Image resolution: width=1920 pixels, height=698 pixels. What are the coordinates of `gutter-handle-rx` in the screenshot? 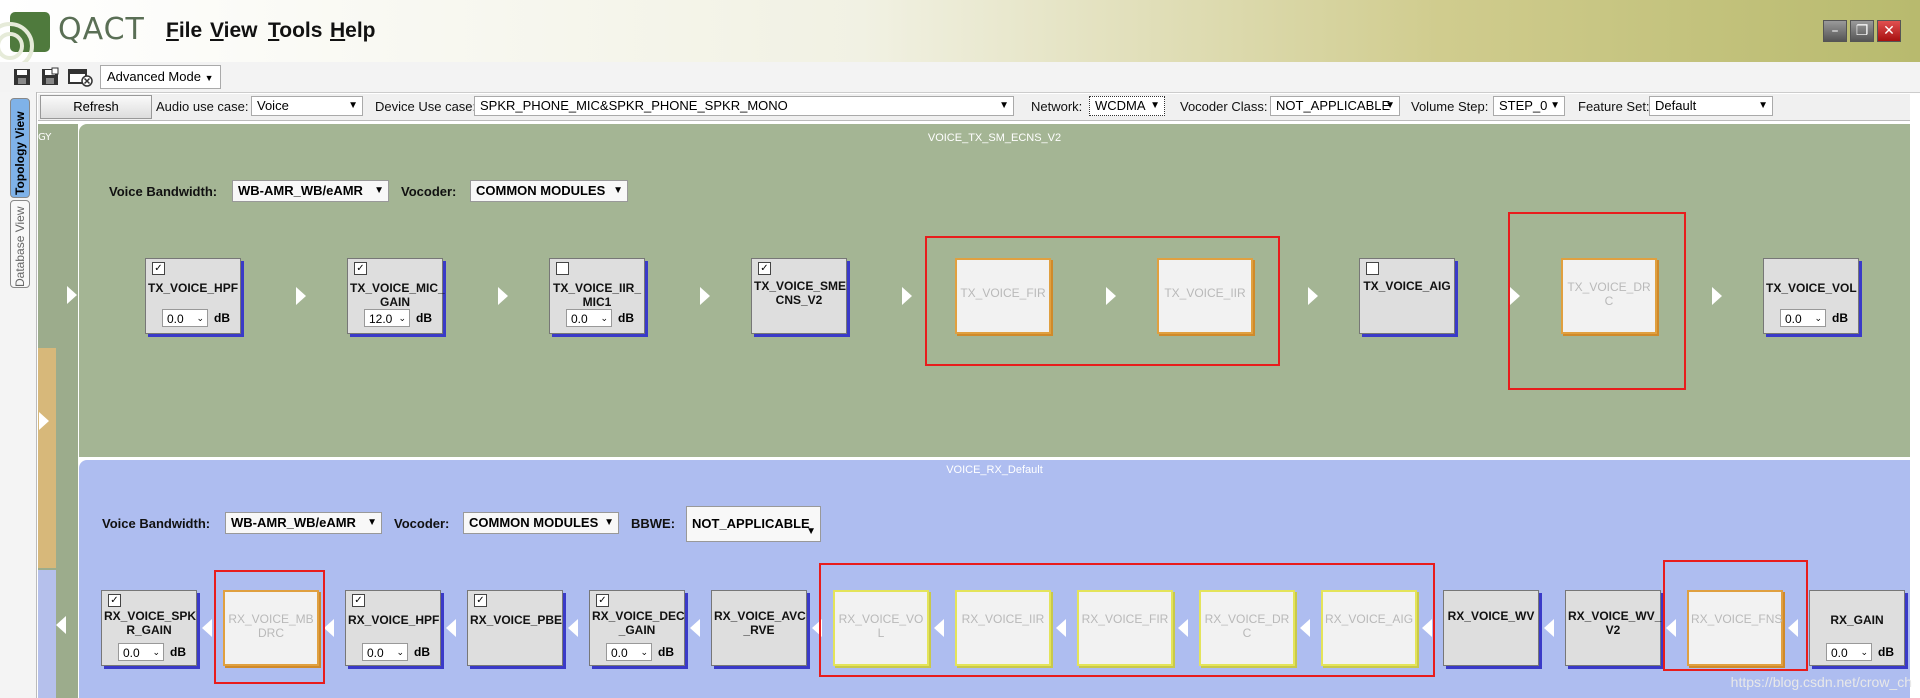 It's located at (47, 634).